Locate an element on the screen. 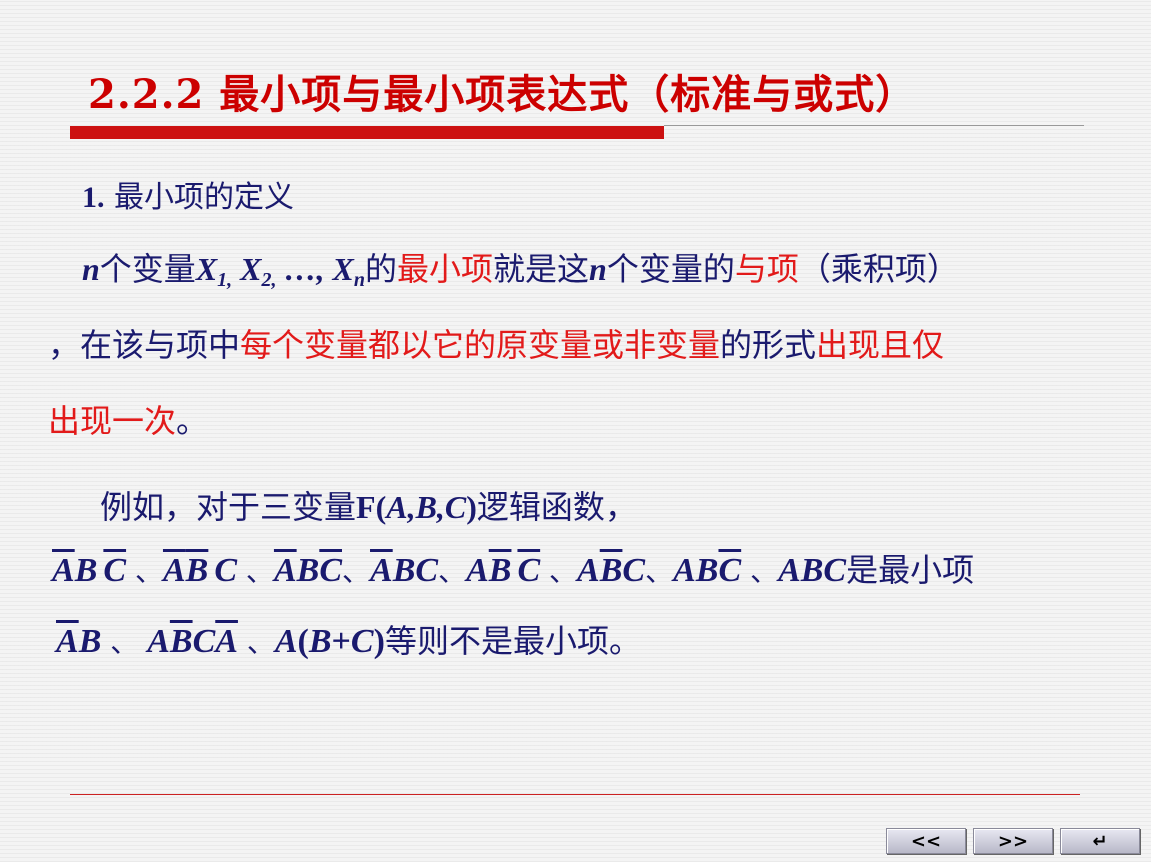 This screenshot has width=1151, height=862. definition-line-3: 出现一次。 is located at coordinates (128, 421).